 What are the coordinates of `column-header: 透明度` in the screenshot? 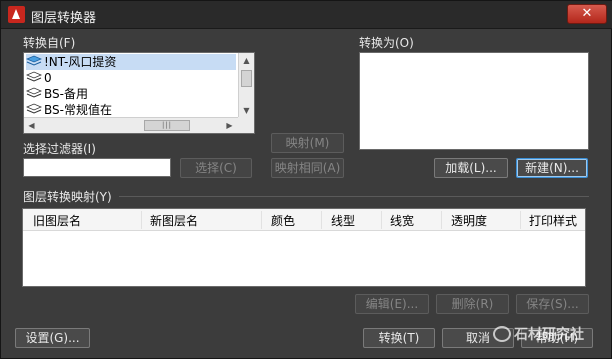 It's located at (469, 220).